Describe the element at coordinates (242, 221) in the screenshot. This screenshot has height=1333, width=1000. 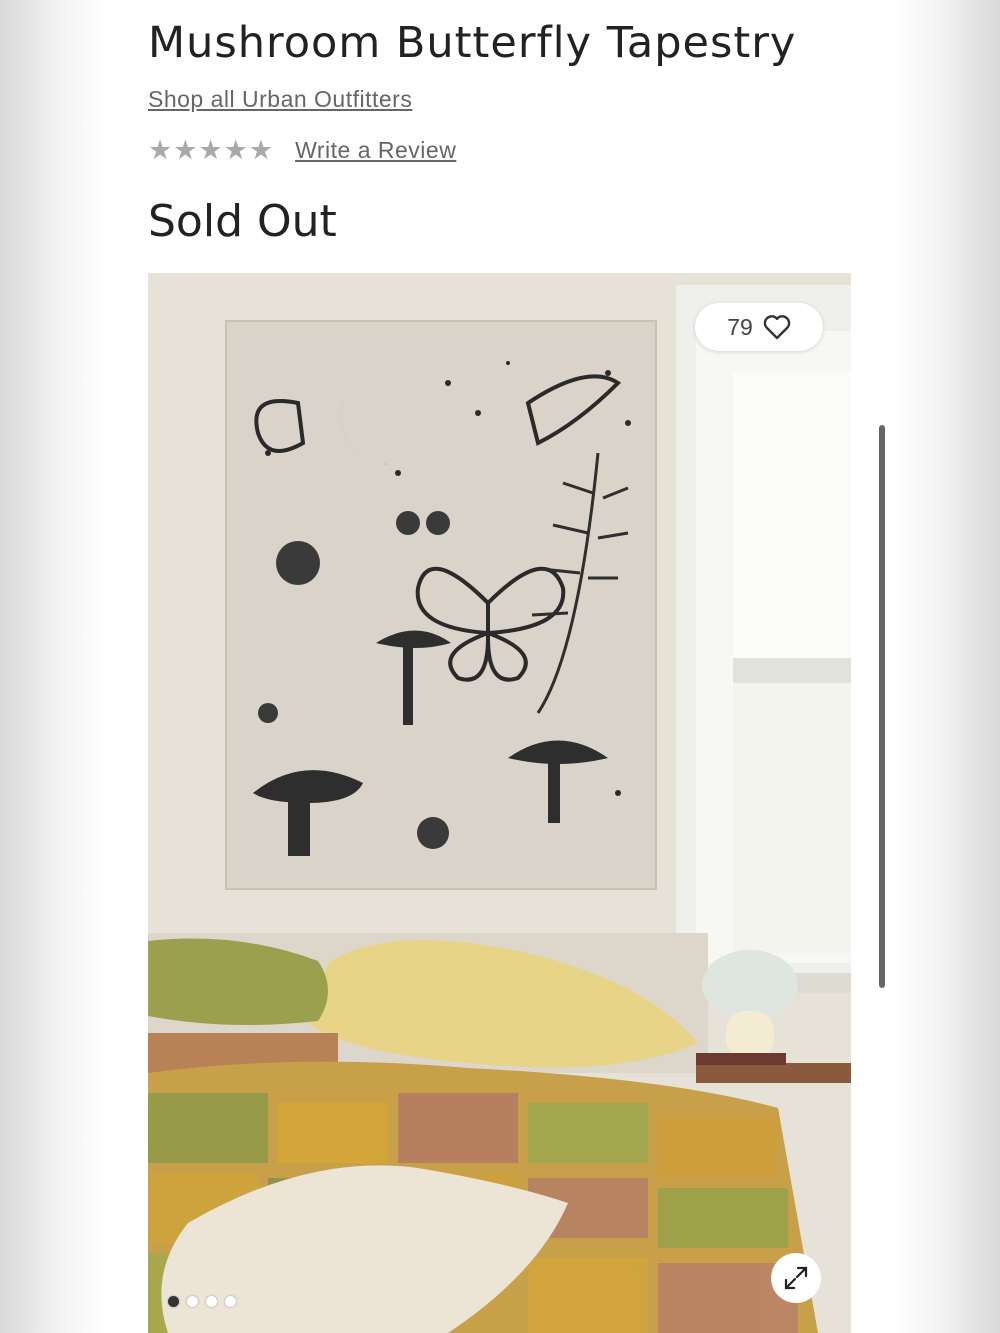
I see `stock-status: Sold Out` at that location.